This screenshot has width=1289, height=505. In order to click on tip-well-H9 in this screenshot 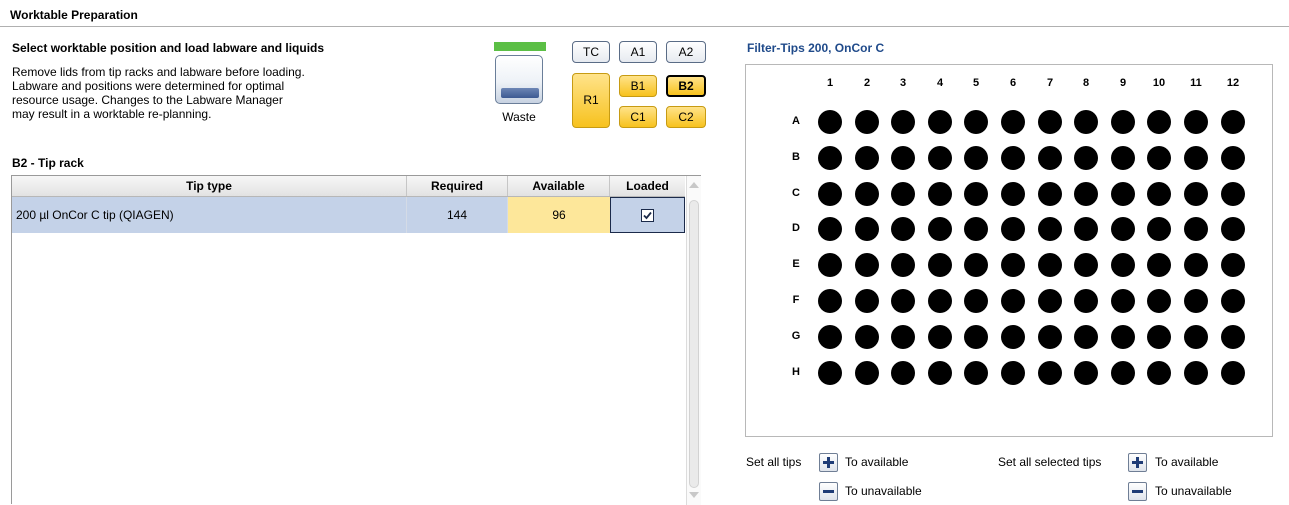, I will do `click(1123, 373)`.